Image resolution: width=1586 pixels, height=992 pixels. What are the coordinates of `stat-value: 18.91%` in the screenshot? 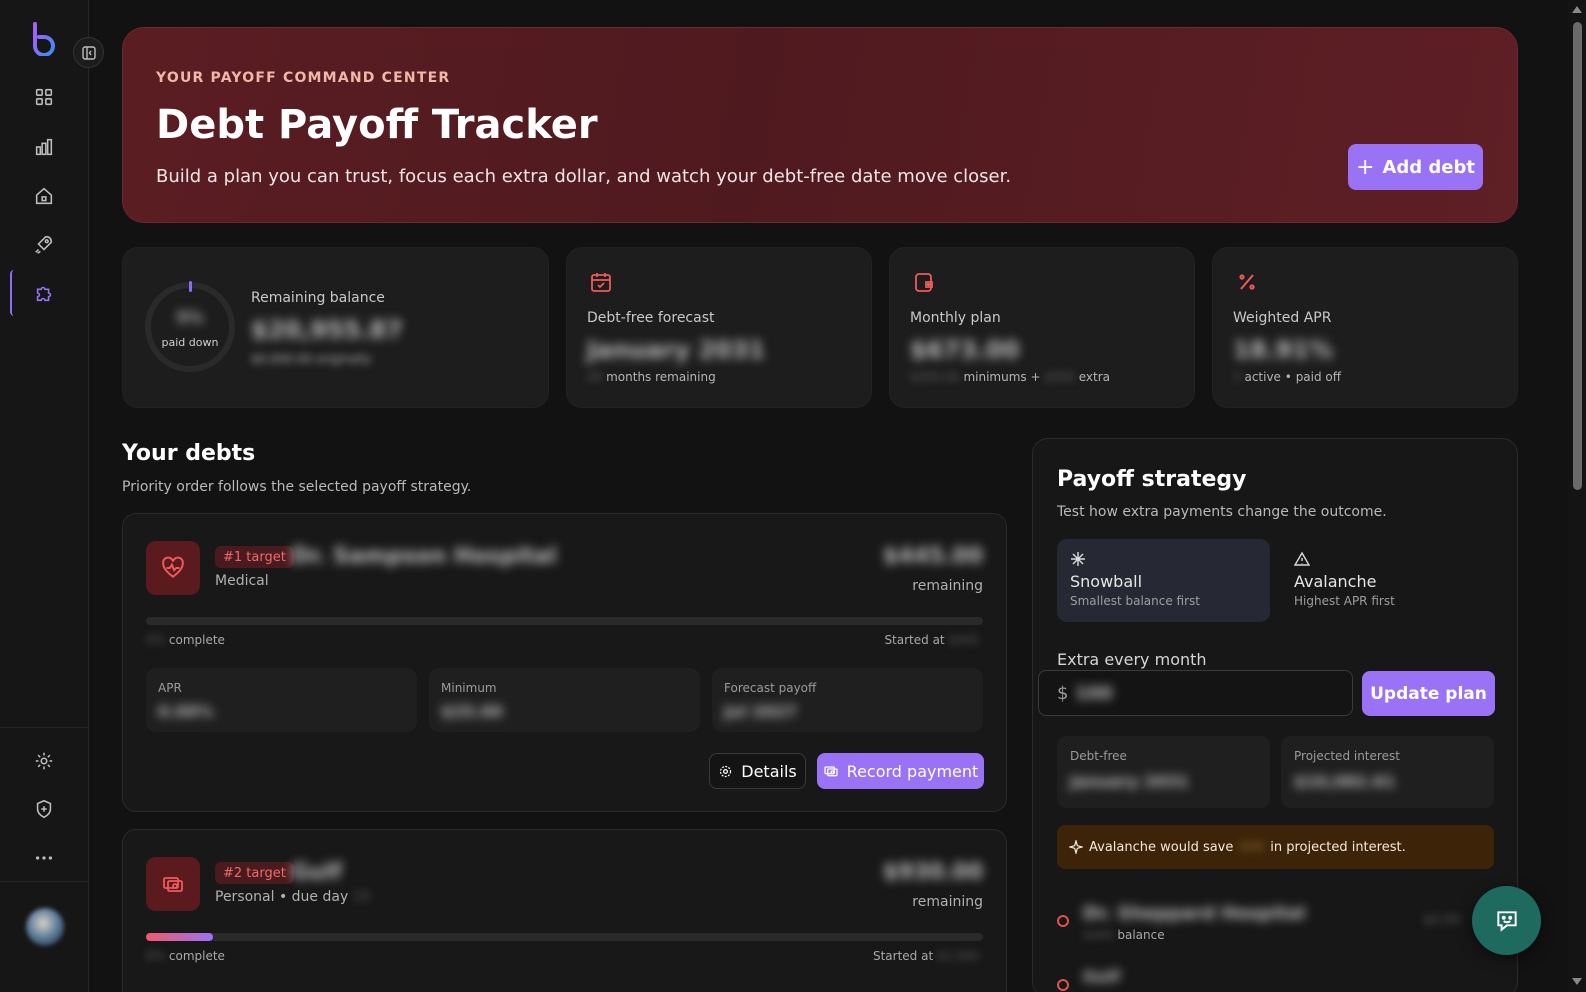 It's located at (1283, 350).